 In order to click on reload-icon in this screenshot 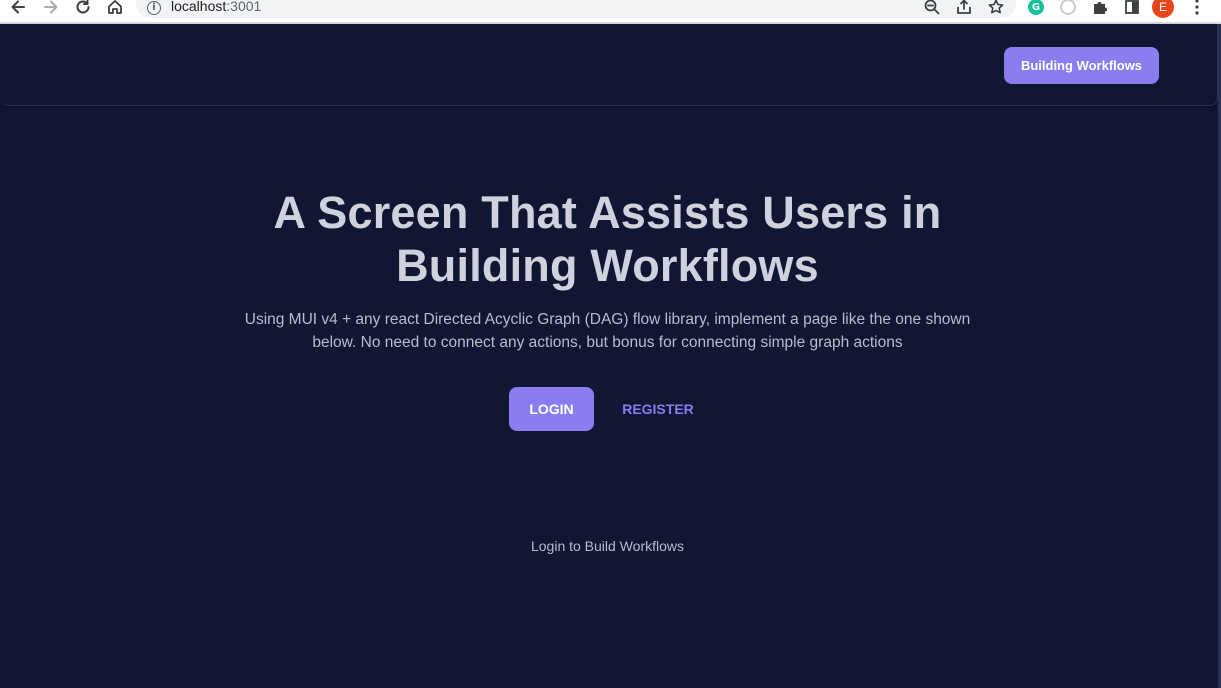, I will do `click(83, 9)`.